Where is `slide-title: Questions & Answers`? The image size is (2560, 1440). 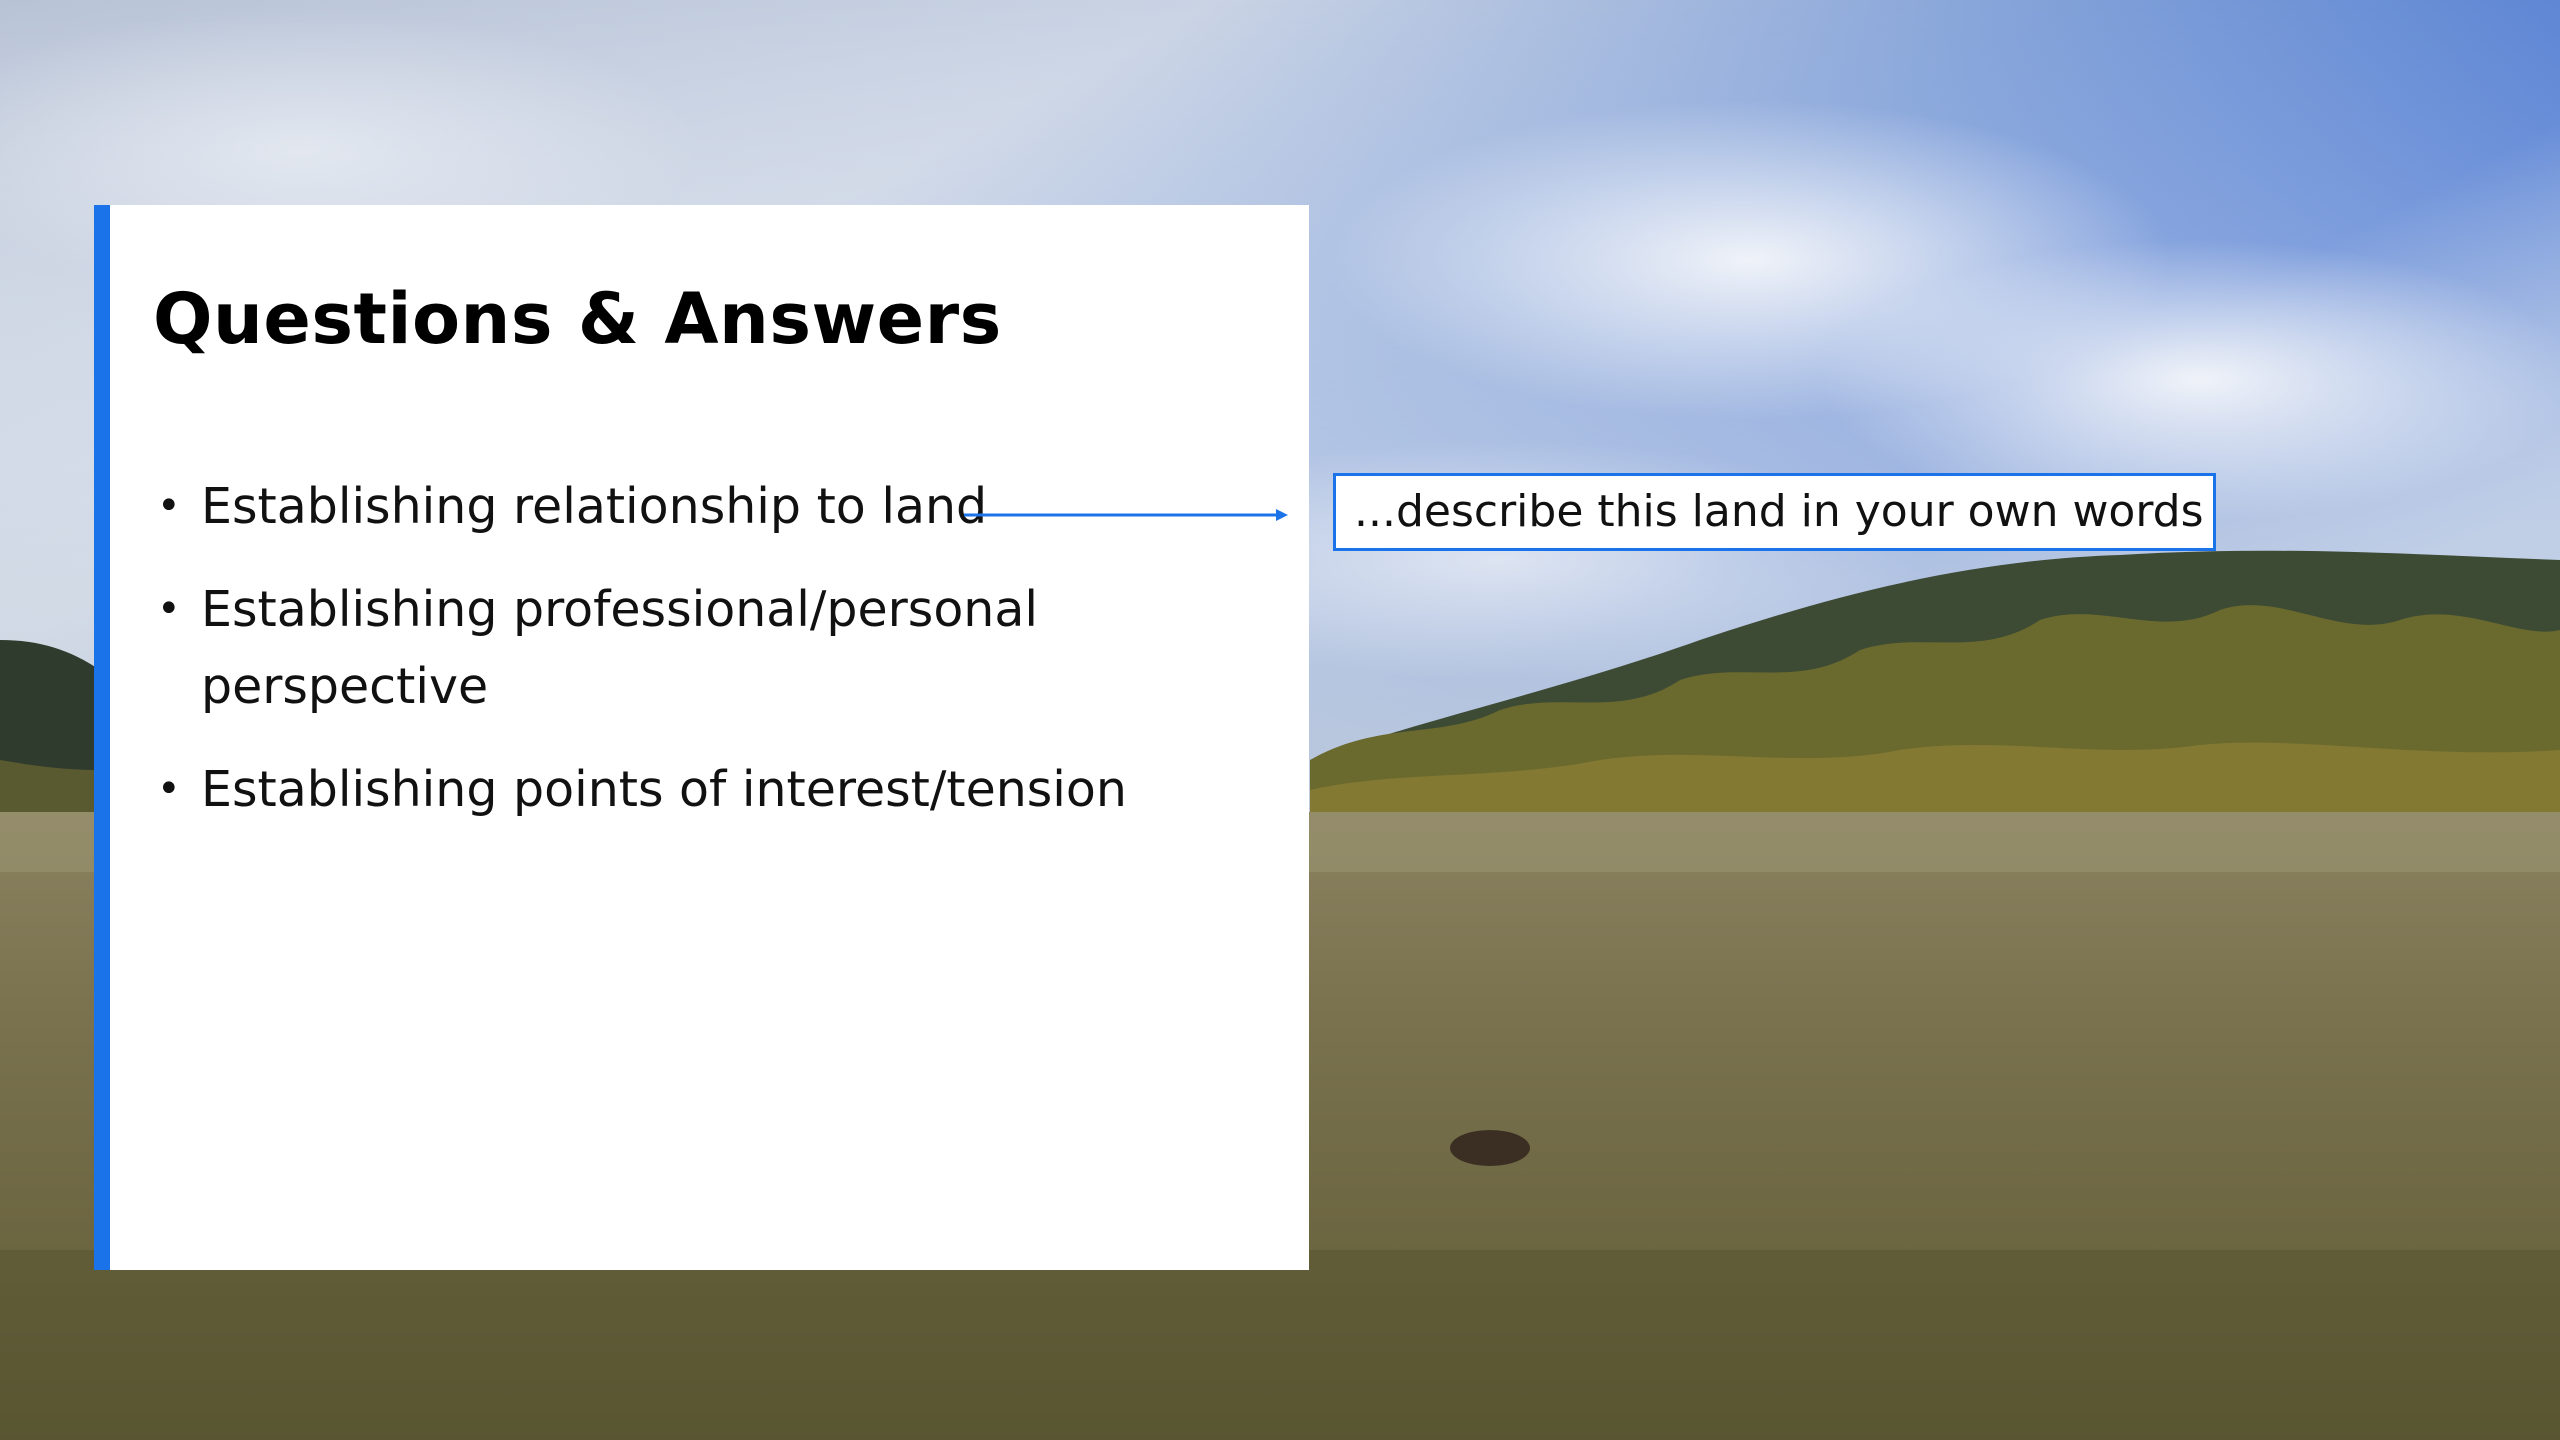 slide-title: Questions & Answers is located at coordinates (577, 319).